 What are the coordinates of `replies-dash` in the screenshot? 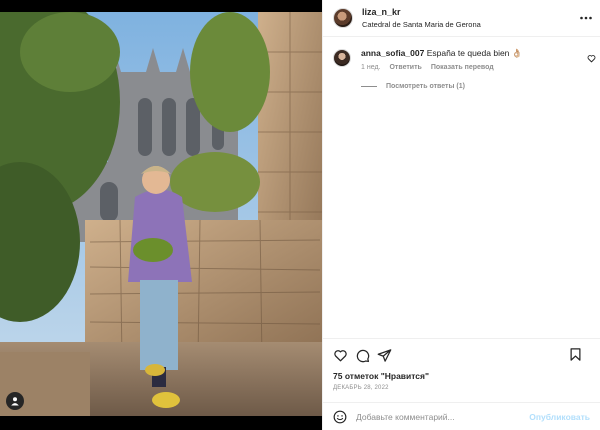 It's located at (369, 86).